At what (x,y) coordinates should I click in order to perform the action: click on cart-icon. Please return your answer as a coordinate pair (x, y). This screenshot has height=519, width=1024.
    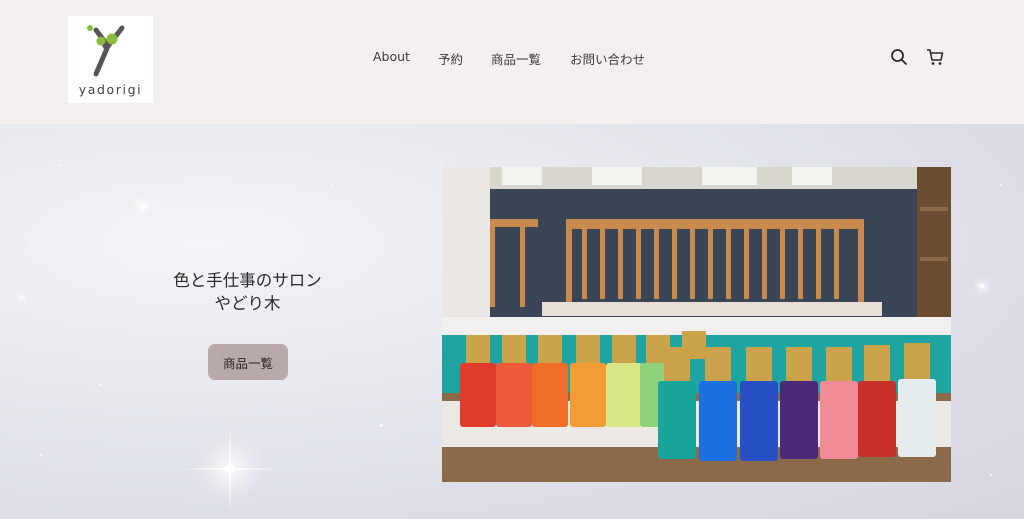
    Looking at the image, I should click on (935, 57).